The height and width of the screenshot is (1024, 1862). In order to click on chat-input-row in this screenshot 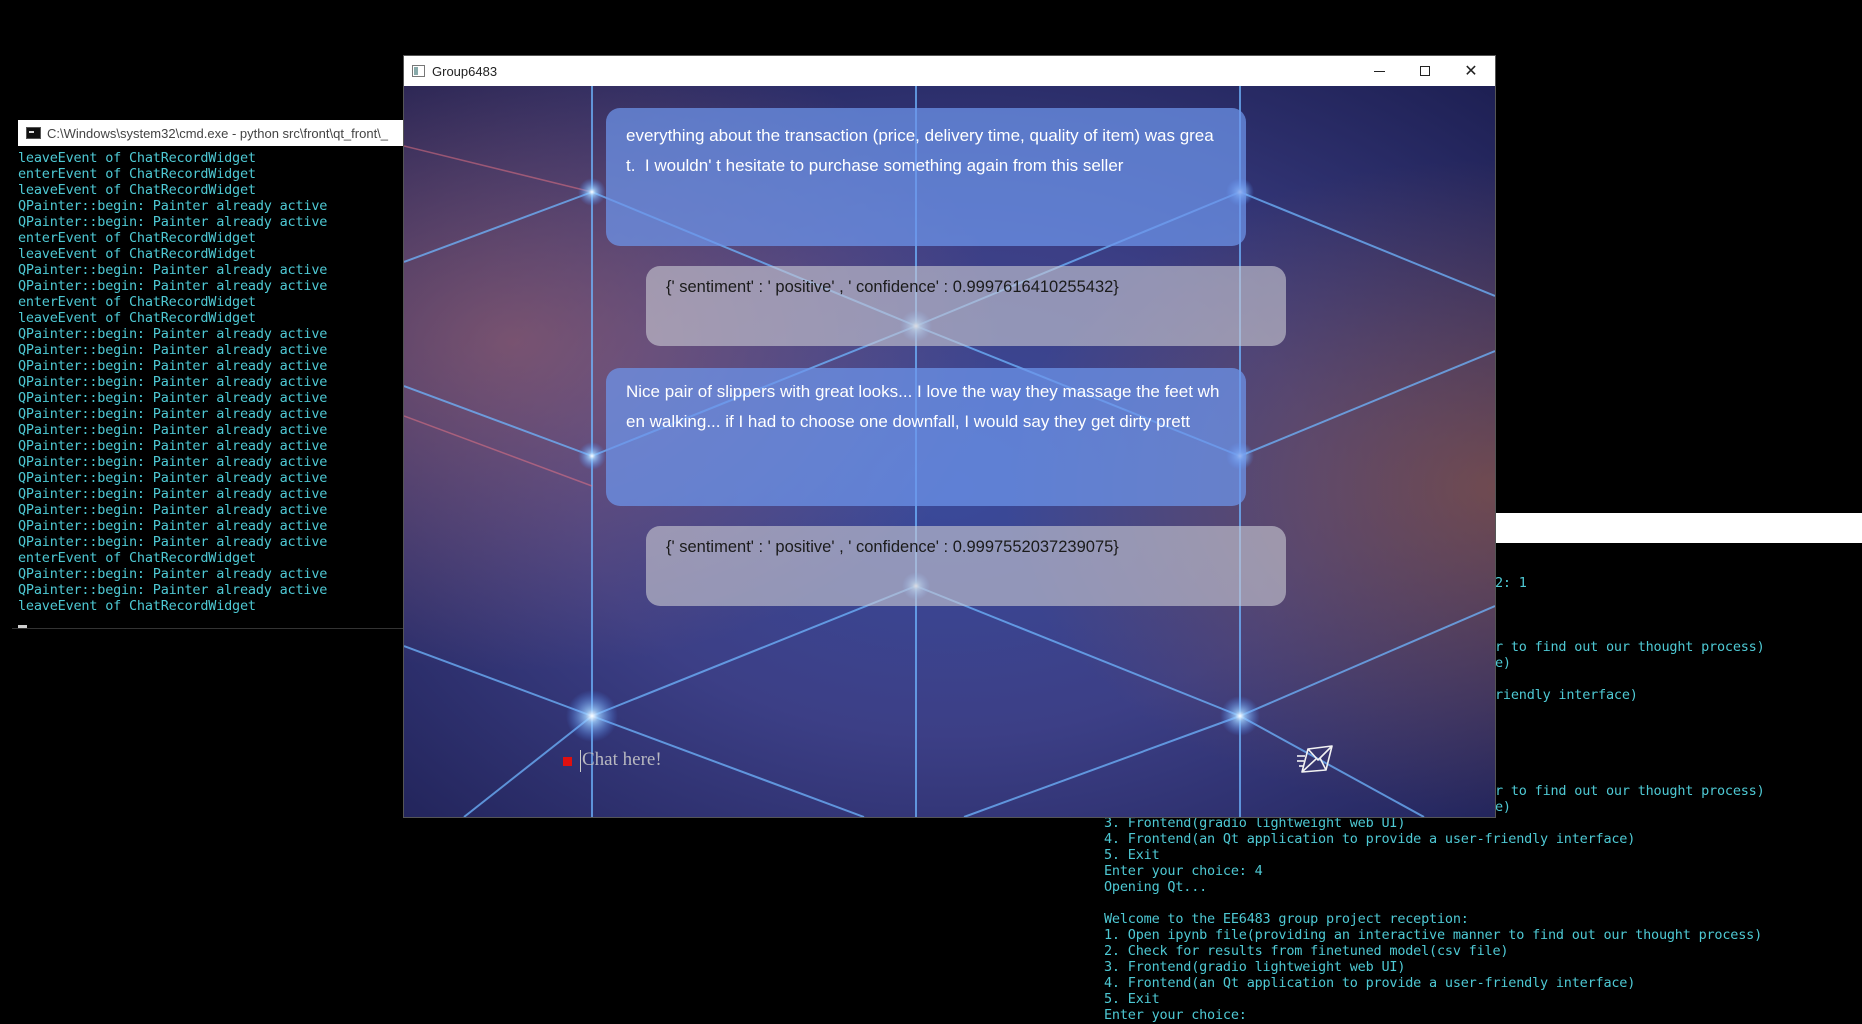, I will do `click(818, 760)`.